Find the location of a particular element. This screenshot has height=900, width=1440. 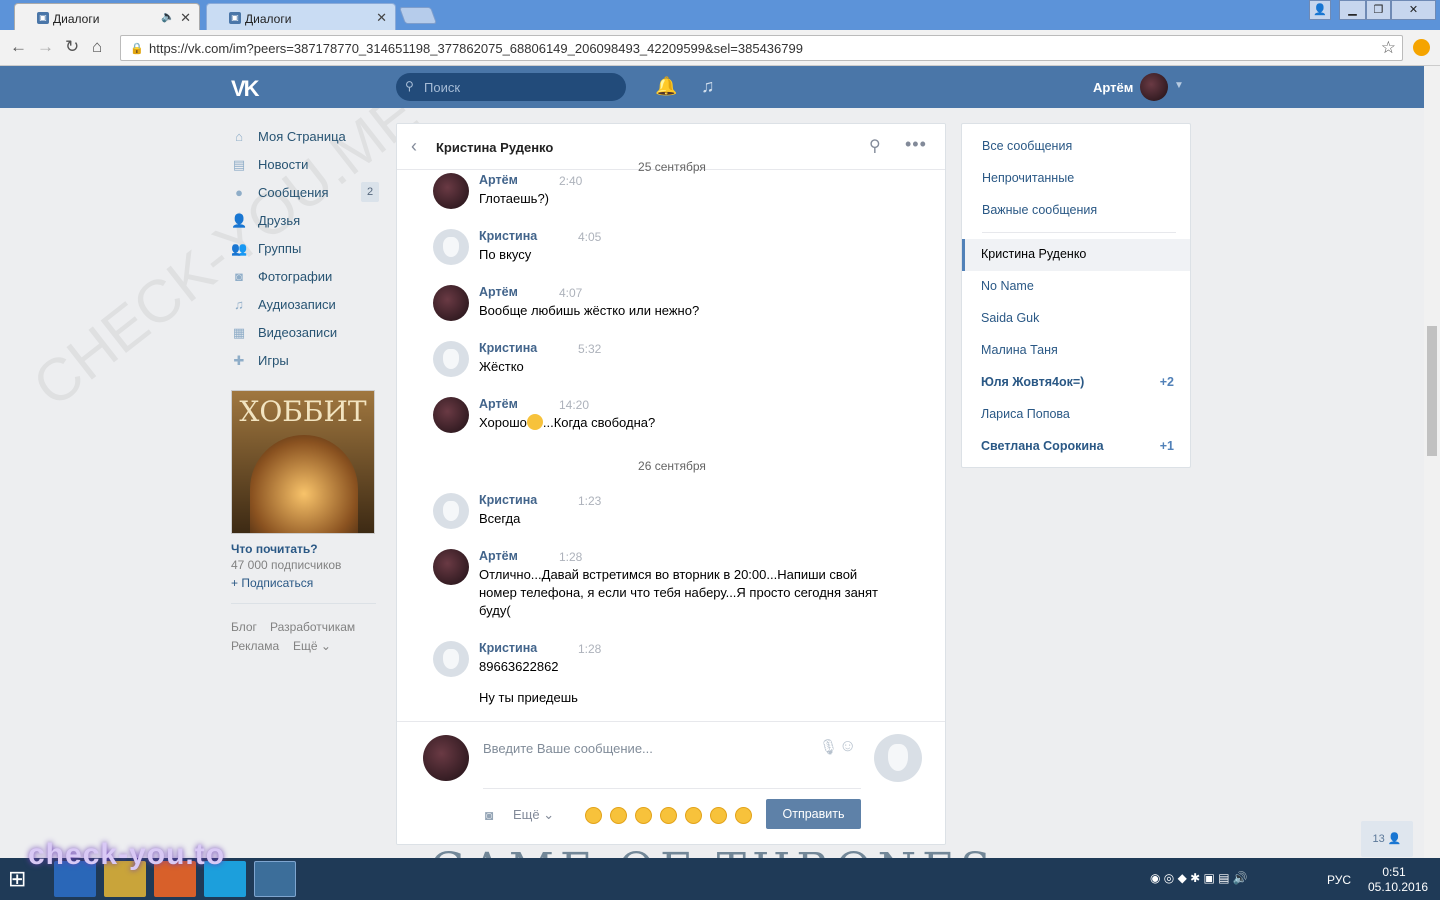

emoji-scared-icon is located at coordinates (643, 815).